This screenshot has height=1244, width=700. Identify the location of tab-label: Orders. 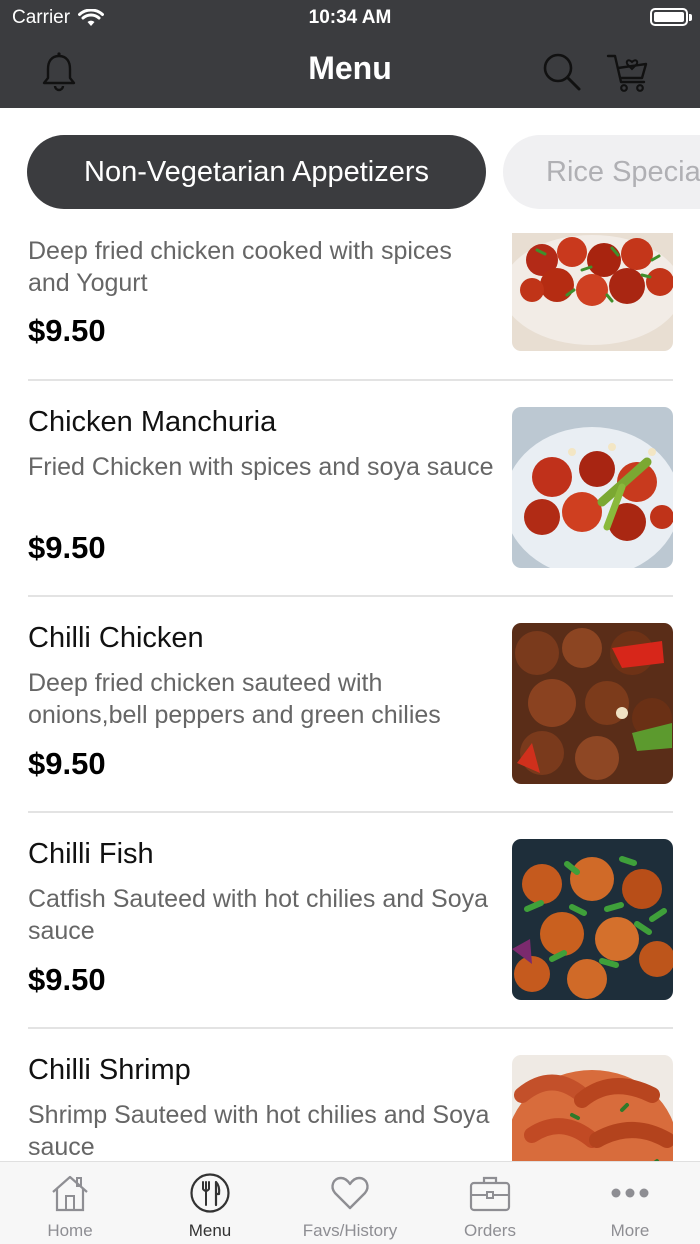
(490, 1230).